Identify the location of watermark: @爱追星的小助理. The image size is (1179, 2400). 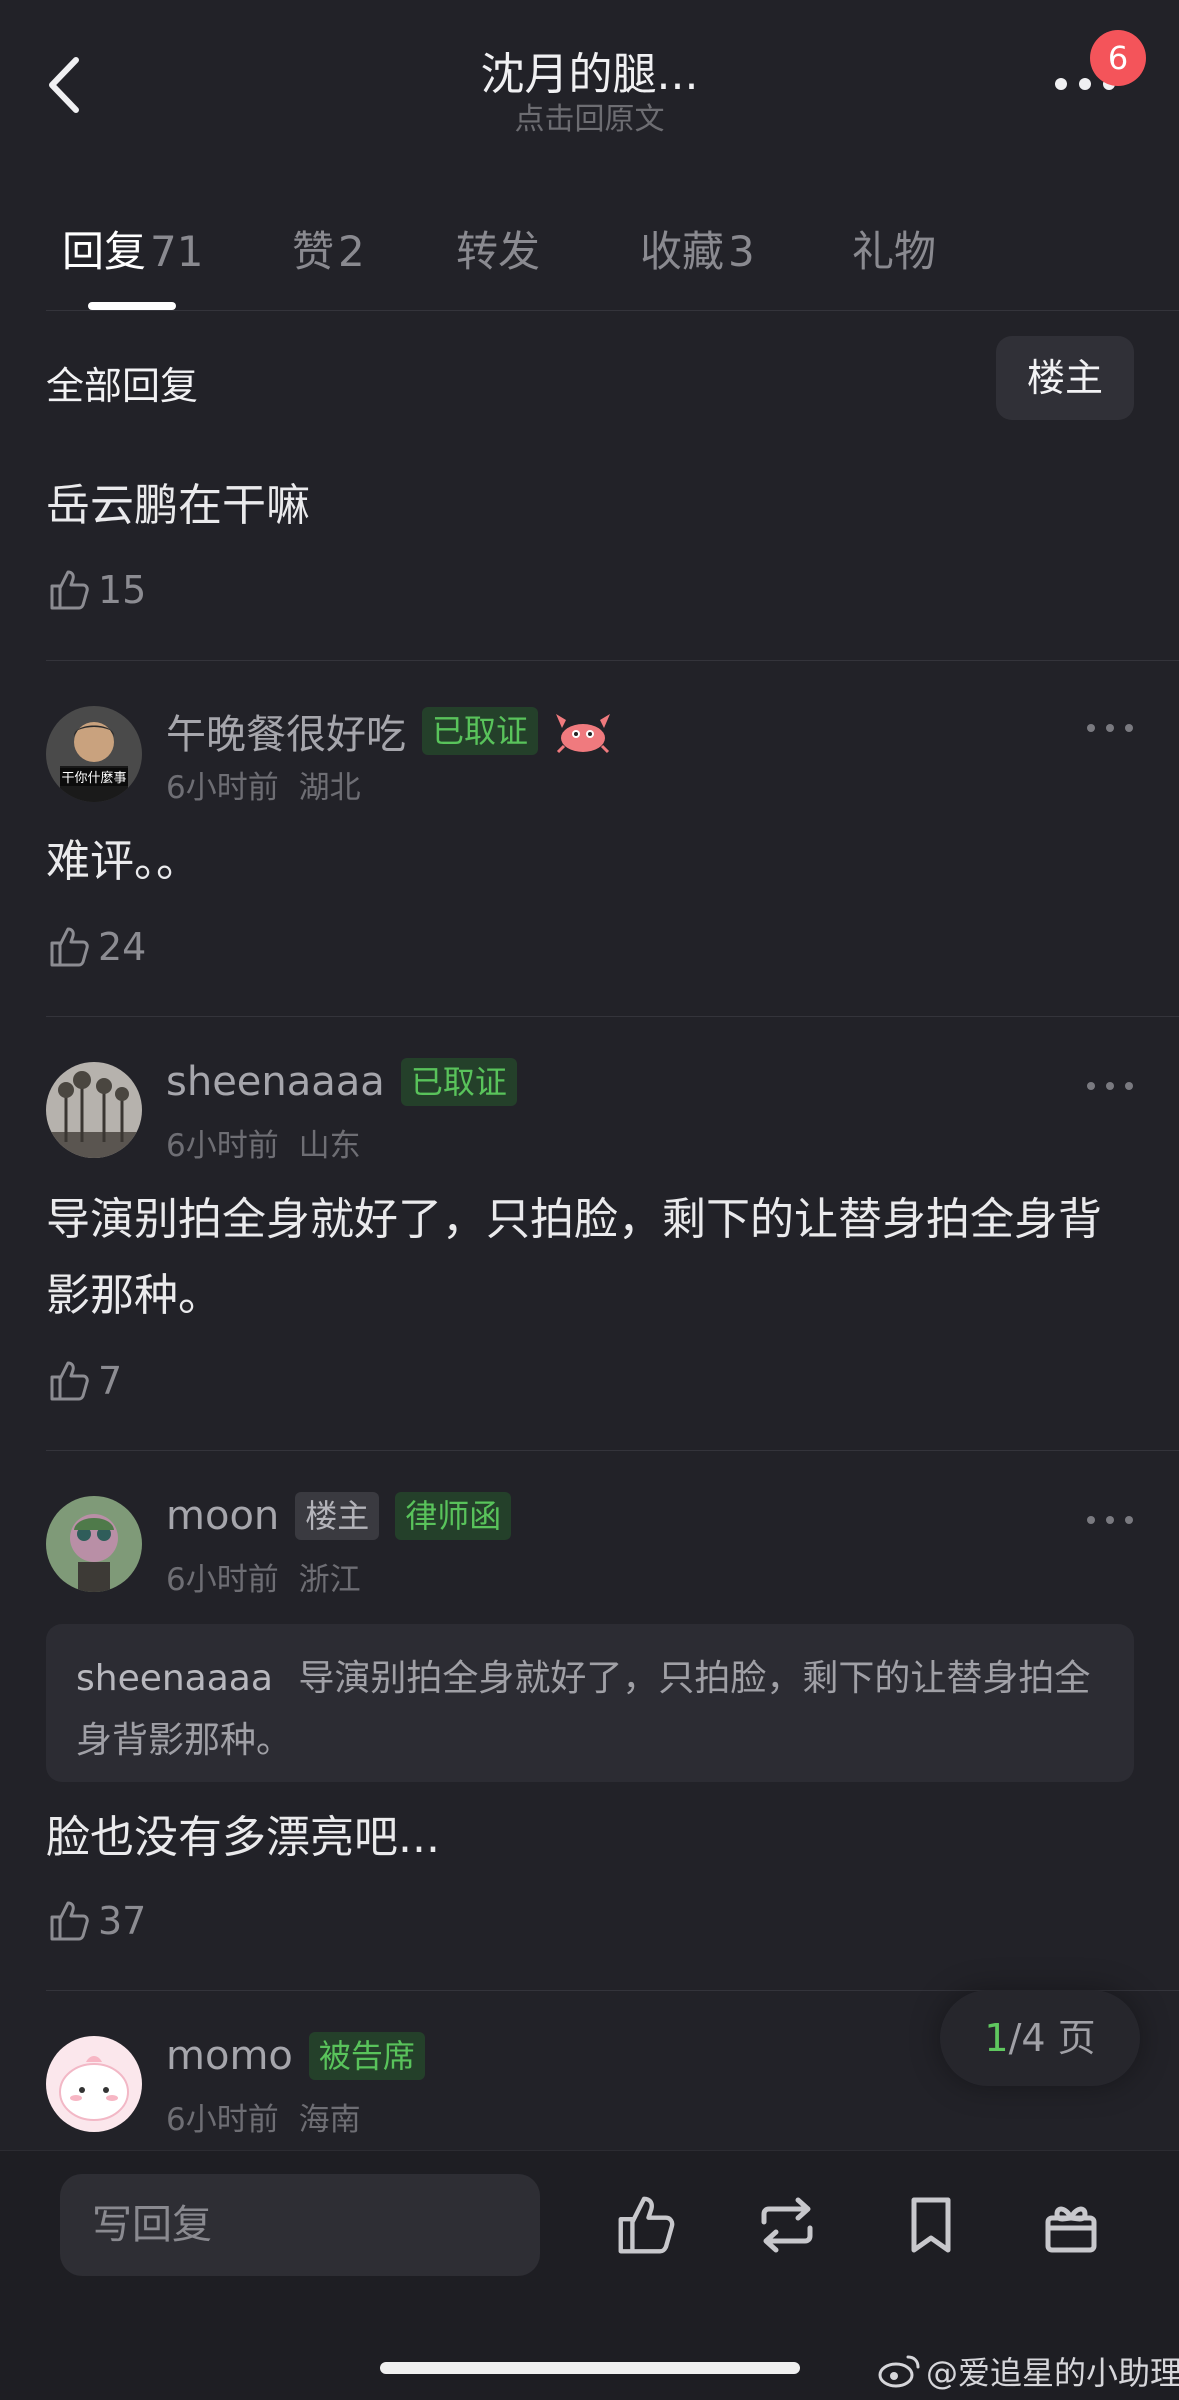
(1028, 2371).